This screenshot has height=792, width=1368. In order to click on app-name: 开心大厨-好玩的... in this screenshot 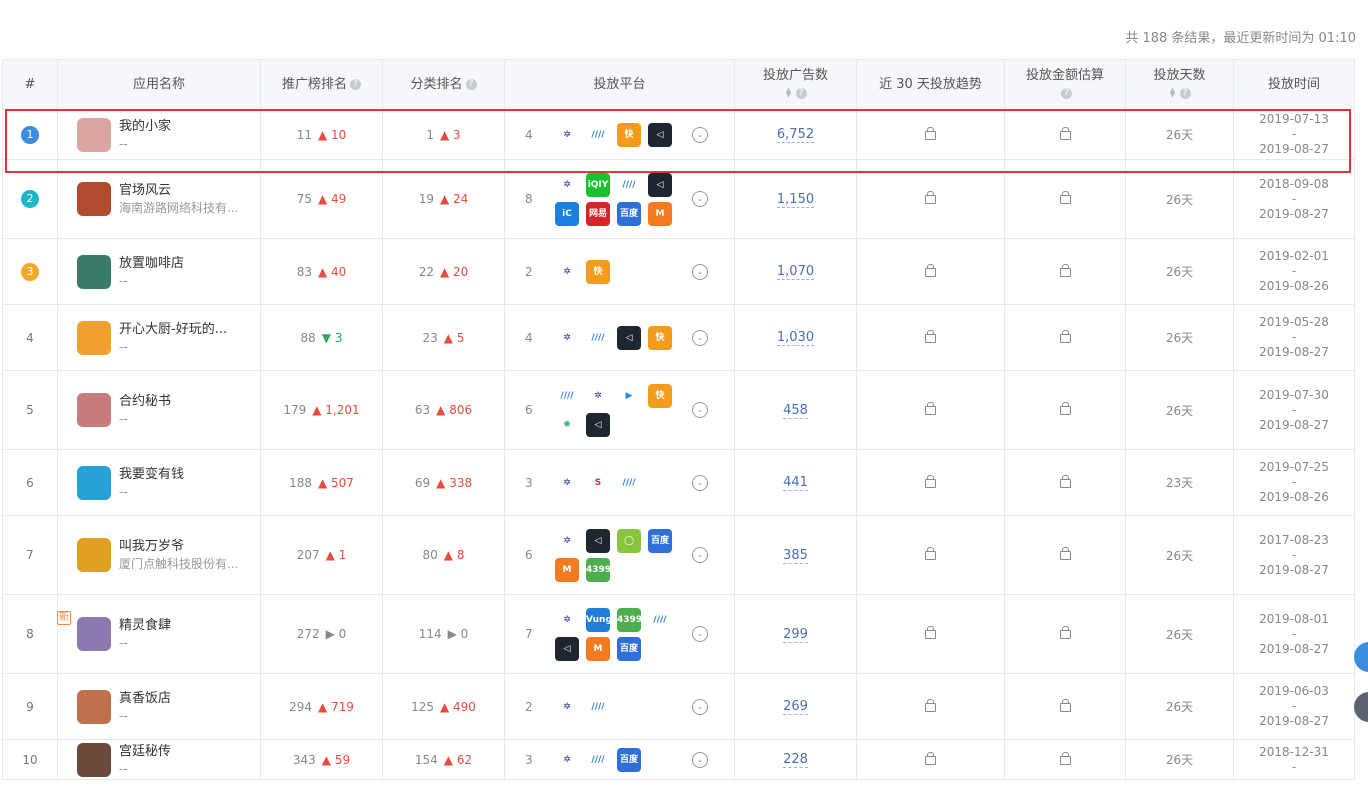, I will do `click(173, 330)`.